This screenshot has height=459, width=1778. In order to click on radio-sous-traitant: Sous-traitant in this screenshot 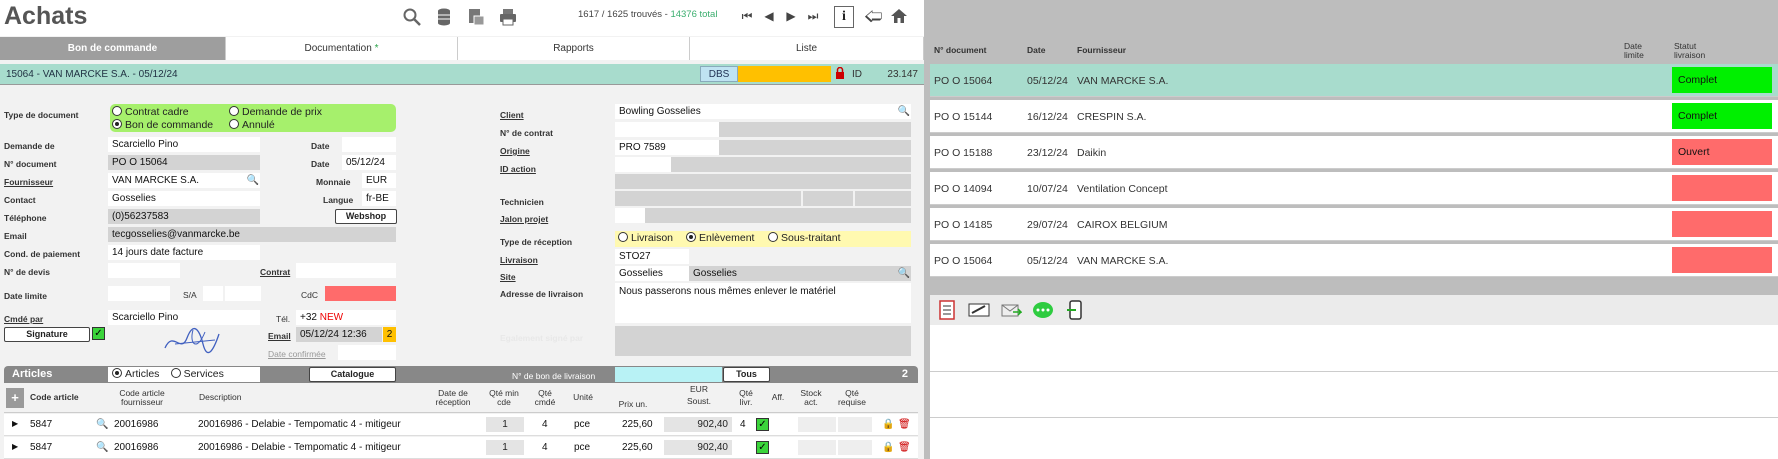, I will do `click(804, 238)`.